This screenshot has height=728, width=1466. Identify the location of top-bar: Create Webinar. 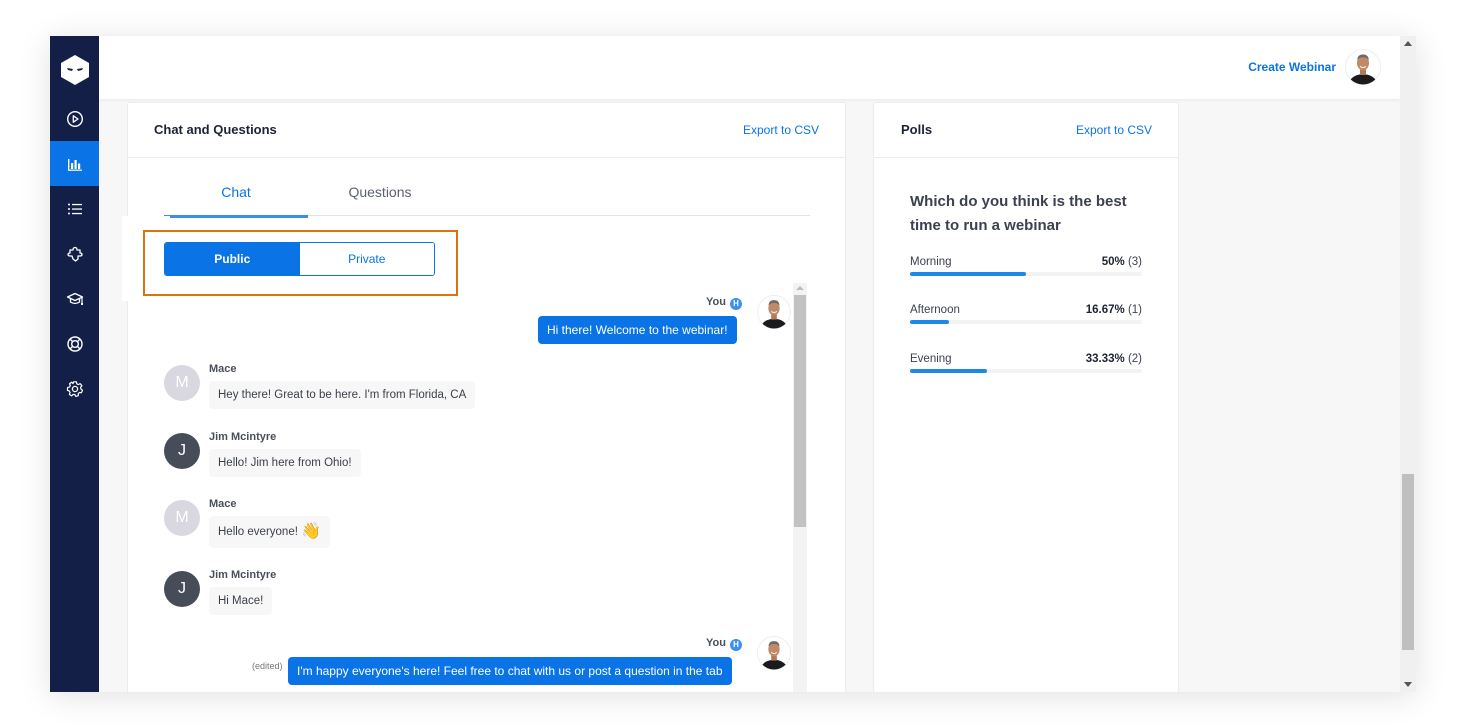
(749, 67).